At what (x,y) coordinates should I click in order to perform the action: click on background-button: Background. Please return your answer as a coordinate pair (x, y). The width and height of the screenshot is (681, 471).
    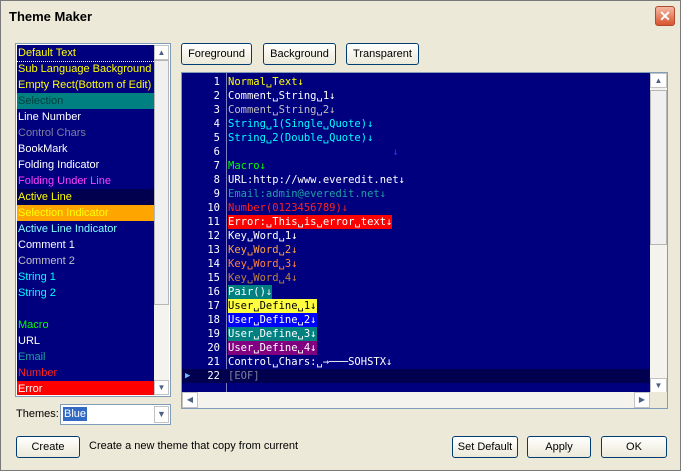
    Looking at the image, I should click on (299, 54).